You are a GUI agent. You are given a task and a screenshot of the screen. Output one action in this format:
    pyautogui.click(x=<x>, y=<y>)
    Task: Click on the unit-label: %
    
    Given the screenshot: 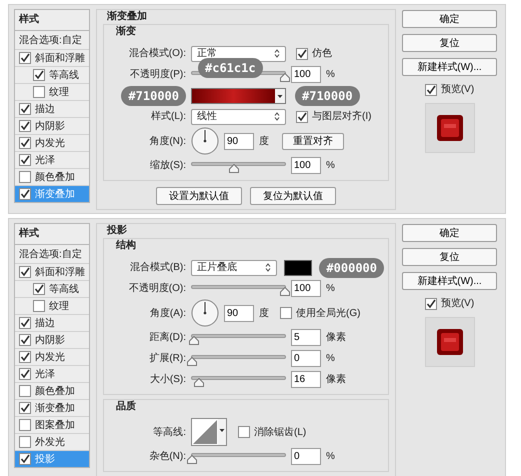 What is the action you would take?
    pyautogui.click(x=330, y=457)
    